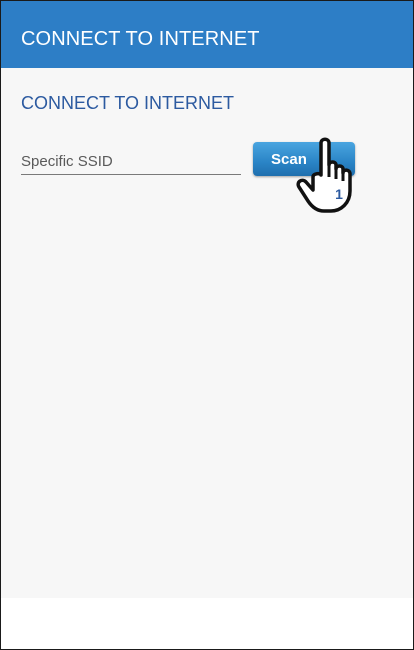 The image size is (414, 650). I want to click on section-title: CONNECT TO INTERNET, so click(128, 103).